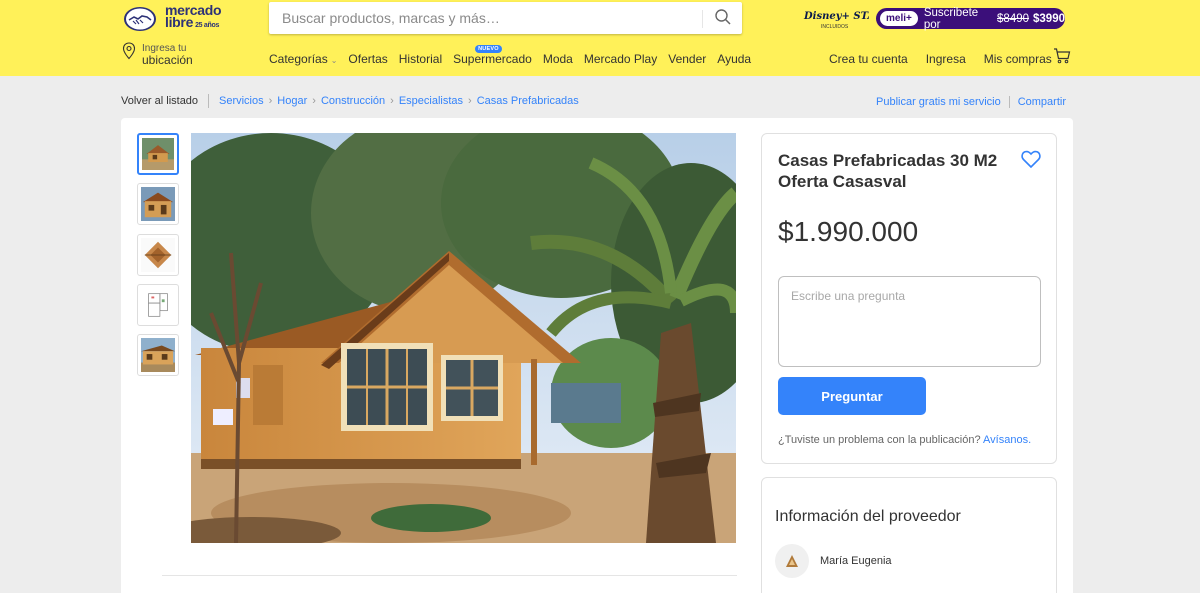  What do you see at coordinates (1009, 102) in the screenshot?
I see `action-divider` at bounding box center [1009, 102].